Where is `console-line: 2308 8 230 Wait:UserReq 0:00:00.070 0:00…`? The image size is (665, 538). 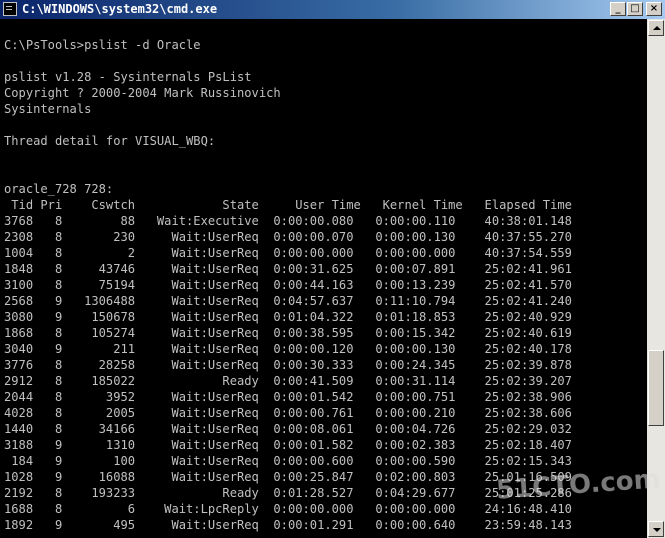
console-line: 2308 8 230 Wait:UserReq 0:00:00.070 0:00… is located at coordinates (288, 237).